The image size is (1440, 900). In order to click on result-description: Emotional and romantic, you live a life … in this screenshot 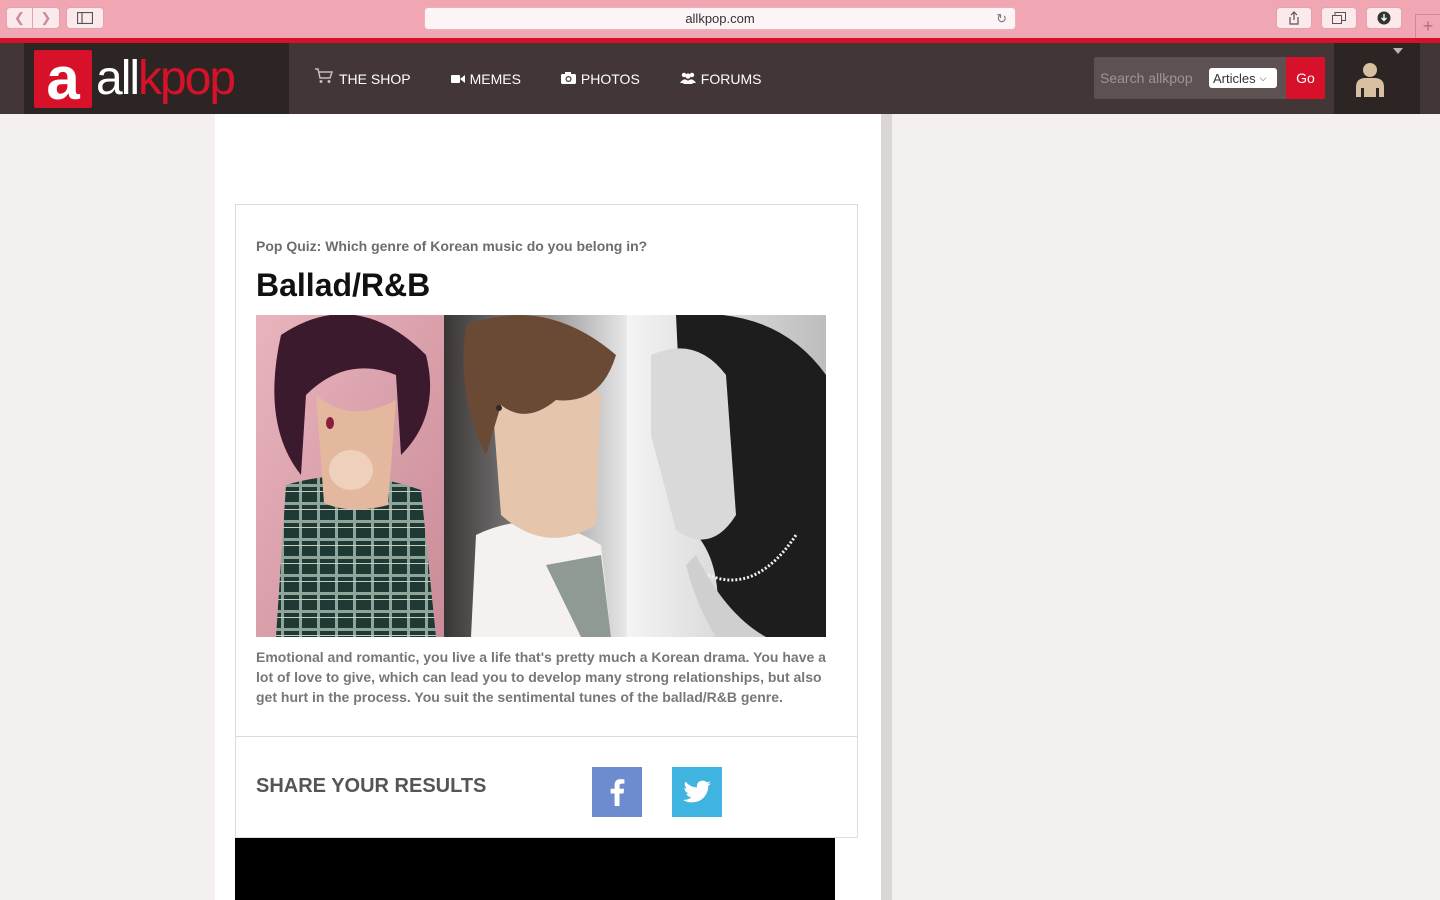, I will do `click(541, 677)`.